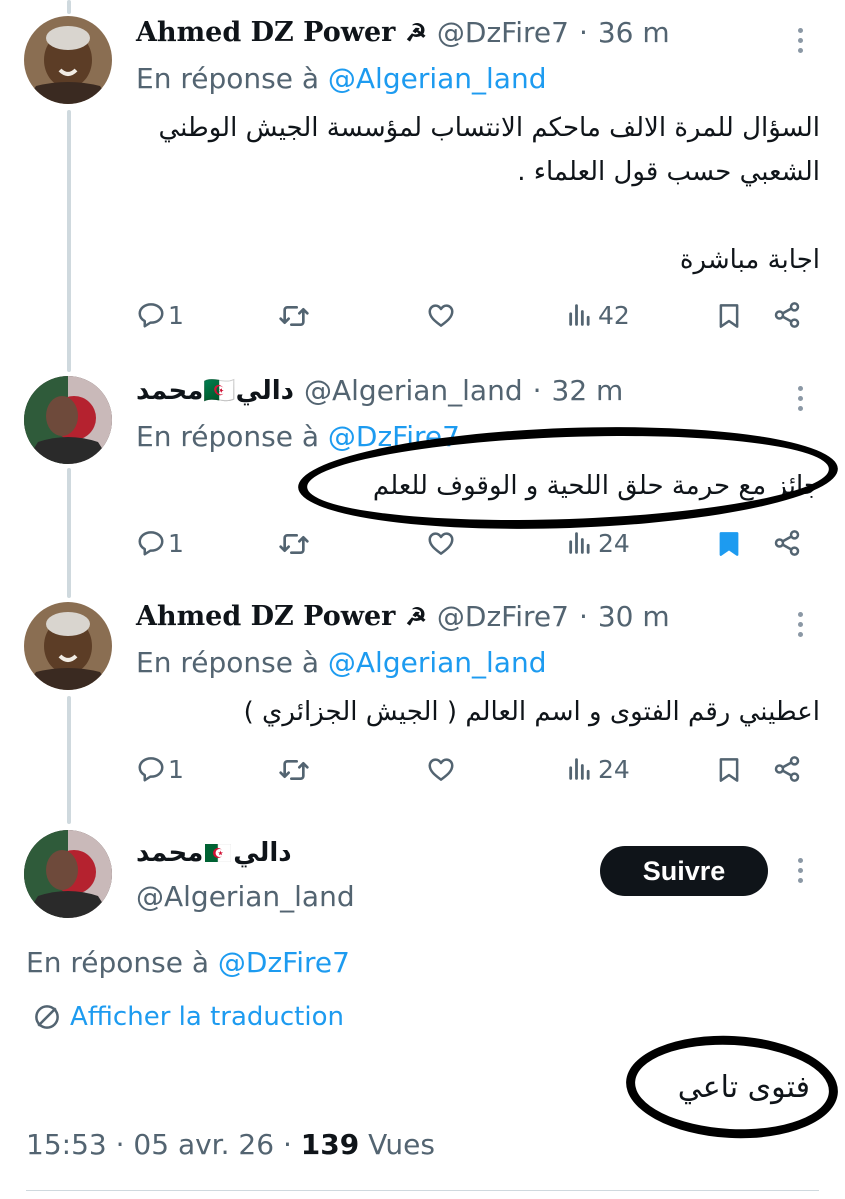  What do you see at coordinates (732, 1087) in the screenshot?
I see `hand-drawn-oval` at bounding box center [732, 1087].